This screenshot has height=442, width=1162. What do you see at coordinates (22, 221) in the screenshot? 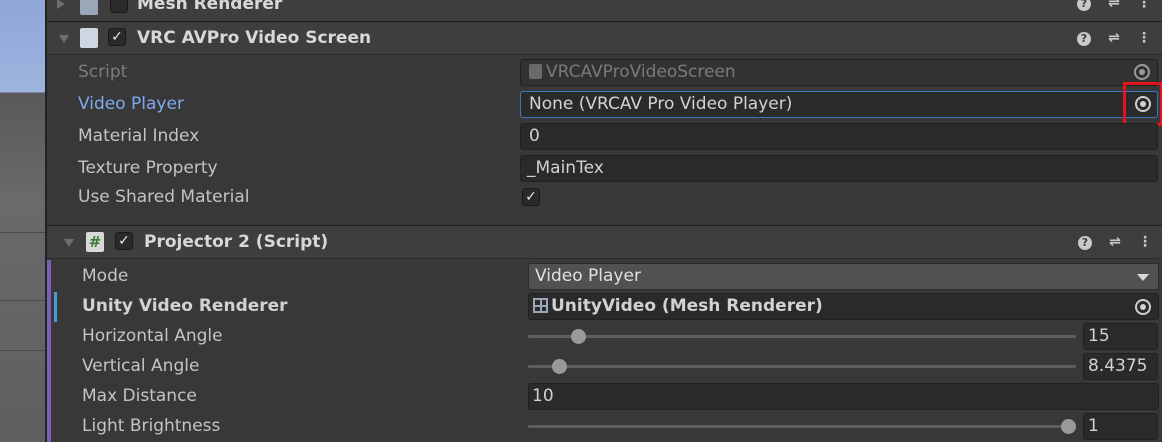
I see `scene-view-strip` at bounding box center [22, 221].